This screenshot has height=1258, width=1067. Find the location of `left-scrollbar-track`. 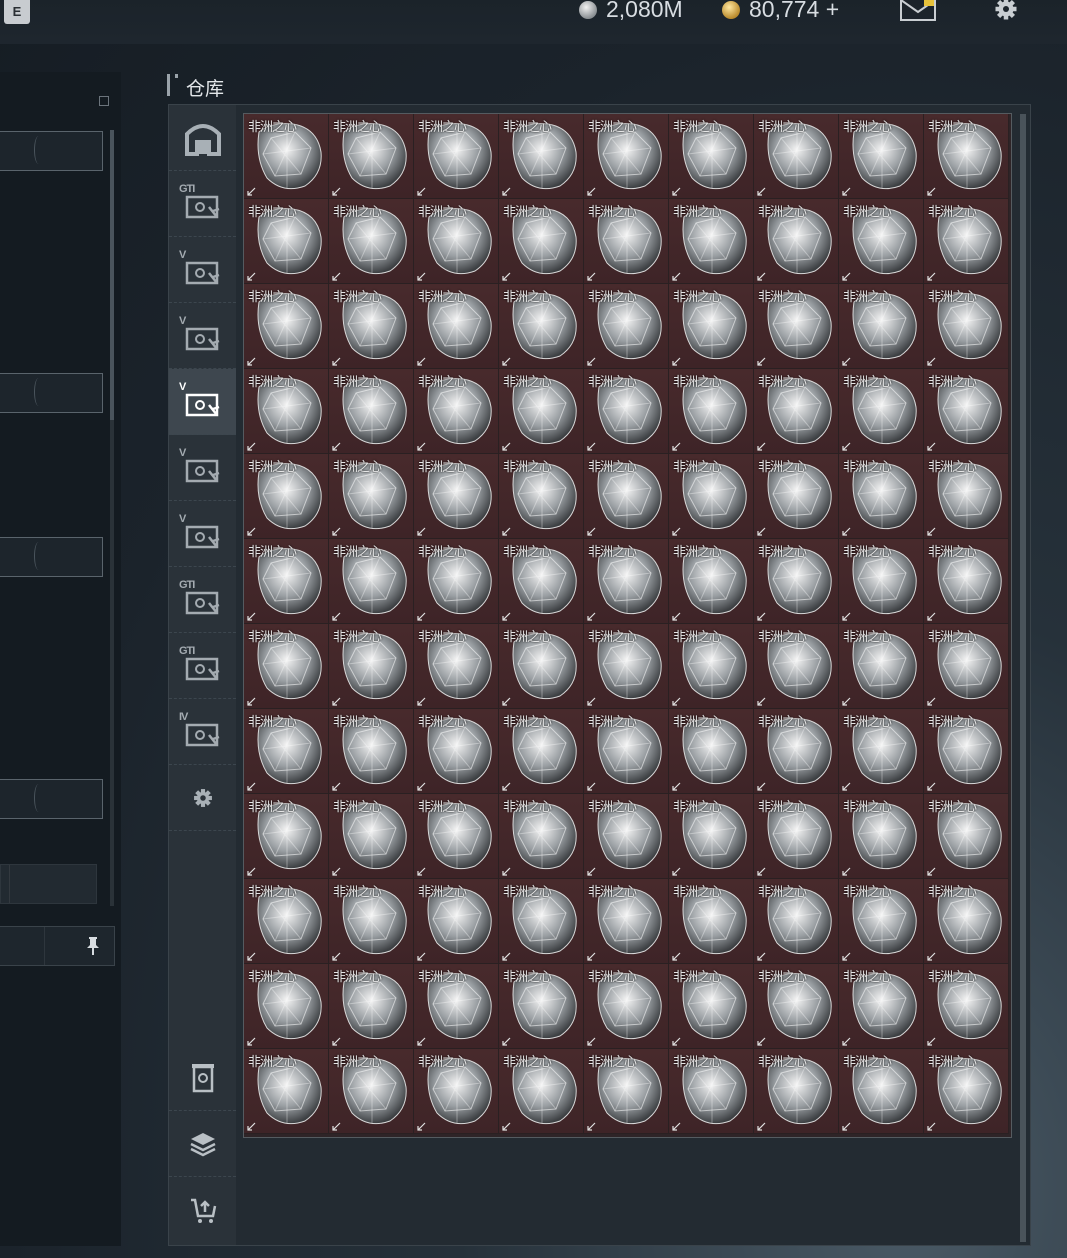

left-scrollbar-track is located at coordinates (112, 663).